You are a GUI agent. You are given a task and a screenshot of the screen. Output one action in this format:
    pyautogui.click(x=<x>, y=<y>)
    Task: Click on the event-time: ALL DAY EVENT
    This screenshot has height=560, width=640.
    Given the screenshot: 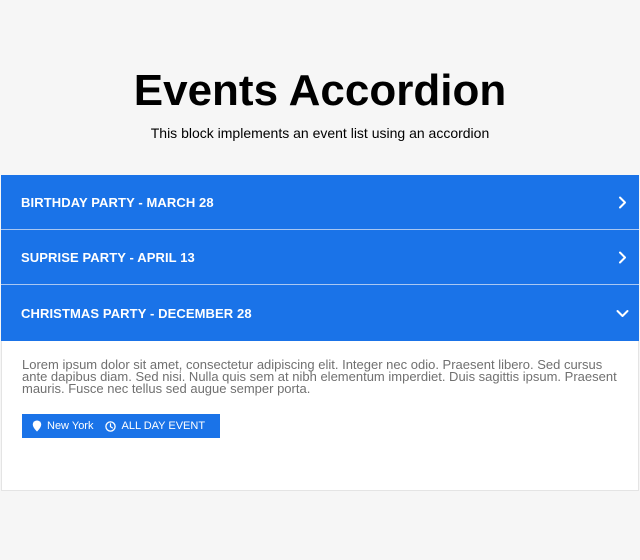 What is the action you would take?
    pyautogui.click(x=155, y=426)
    